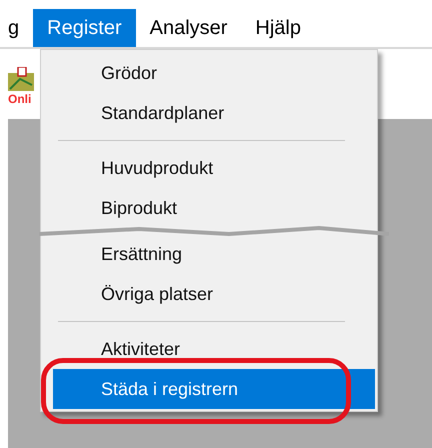 This screenshot has width=432, height=448. Describe the element at coordinates (214, 294) in the screenshot. I see `menu-item: Övriga platser` at that location.